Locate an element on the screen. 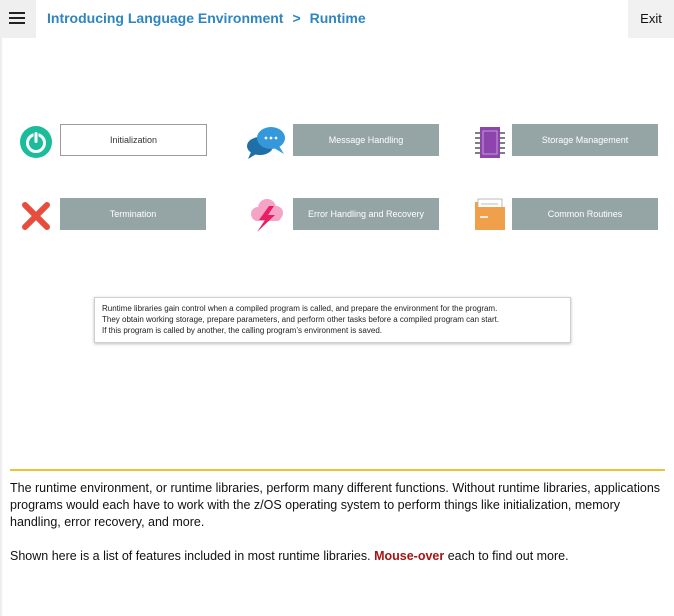  breadcrumb: Introducing Language Environment > Runtime is located at coordinates (206, 18).